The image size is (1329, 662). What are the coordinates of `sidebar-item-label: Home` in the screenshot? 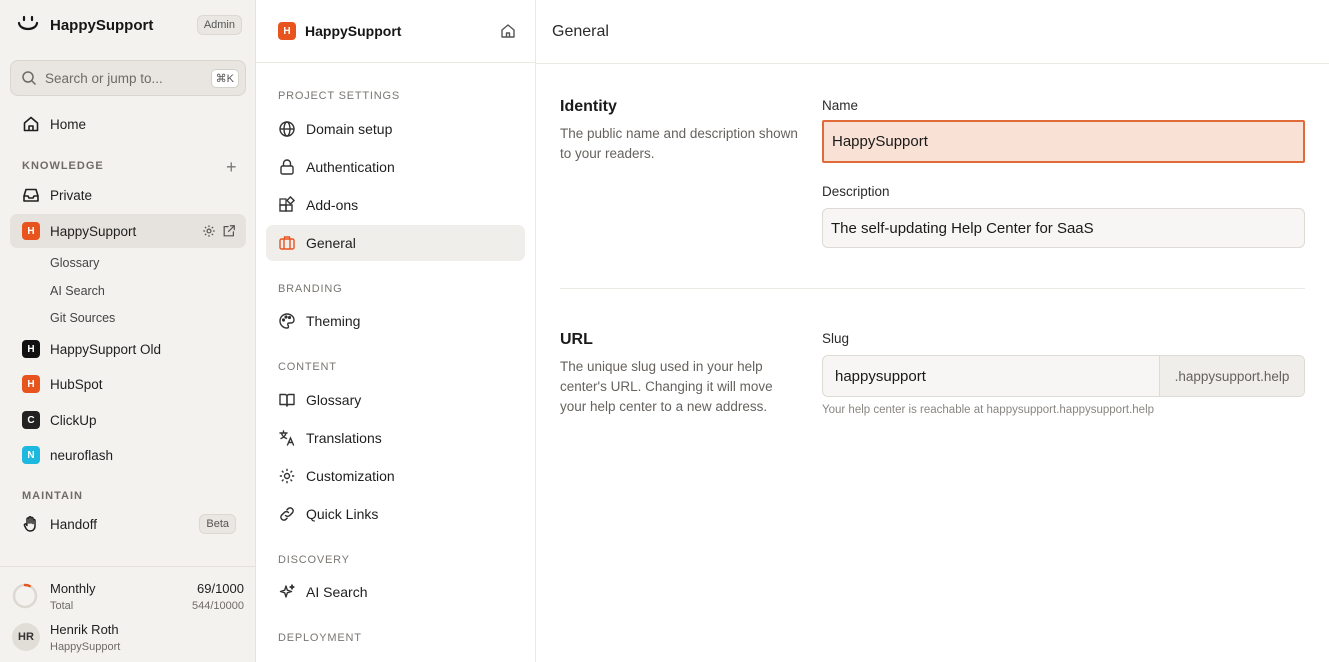 It's located at (68, 124).